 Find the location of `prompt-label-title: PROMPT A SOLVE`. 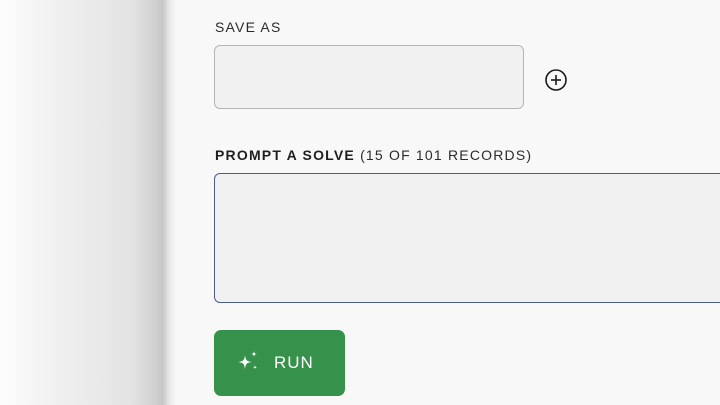

prompt-label-title: PROMPT A SOLVE is located at coordinates (285, 155).